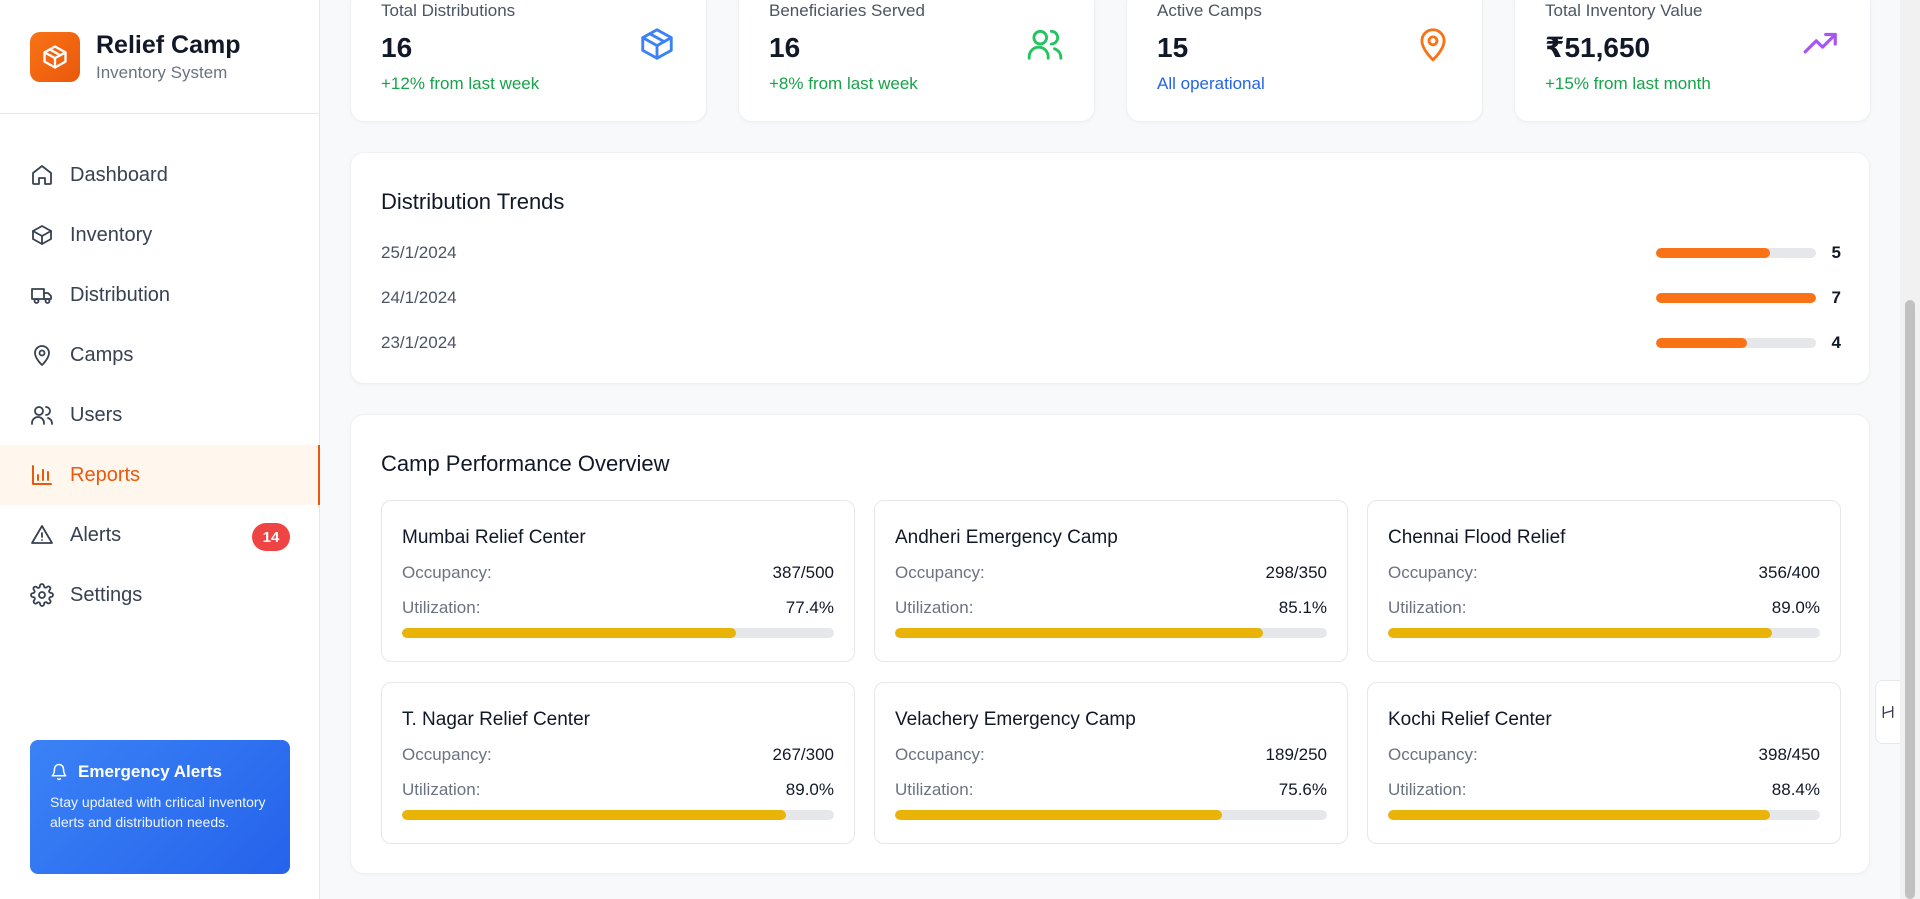 The image size is (1920, 899). Describe the element at coordinates (419, 297) in the screenshot. I see `trend-date: 24/1/2024` at that location.